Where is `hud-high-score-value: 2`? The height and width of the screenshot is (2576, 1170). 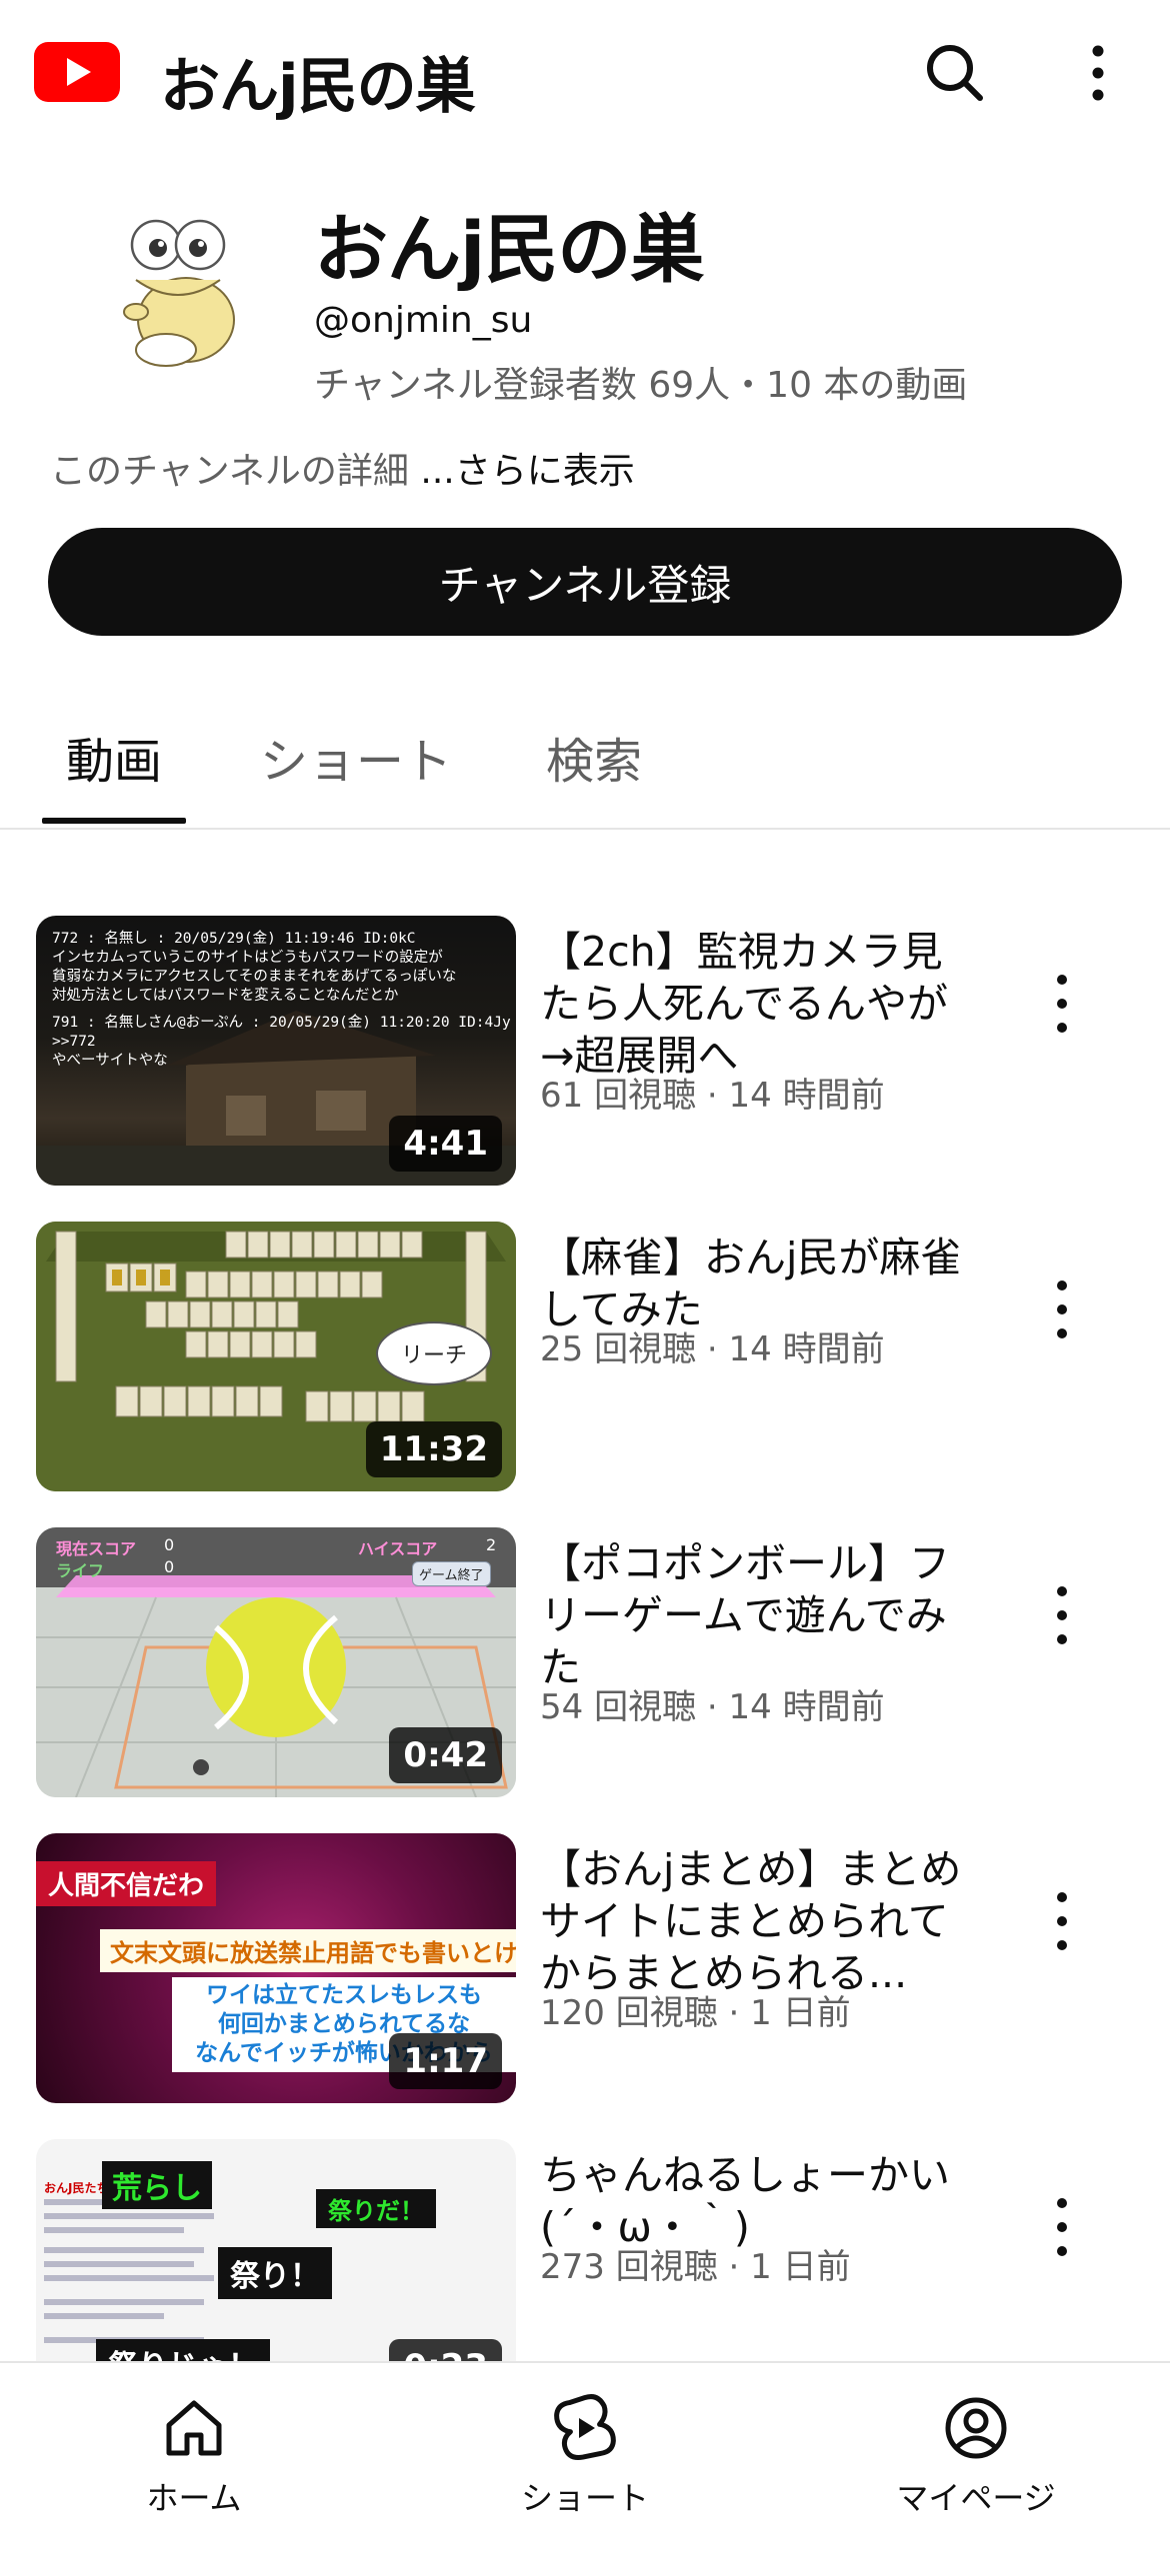 hud-high-score-value: 2 is located at coordinates (491, 1545).